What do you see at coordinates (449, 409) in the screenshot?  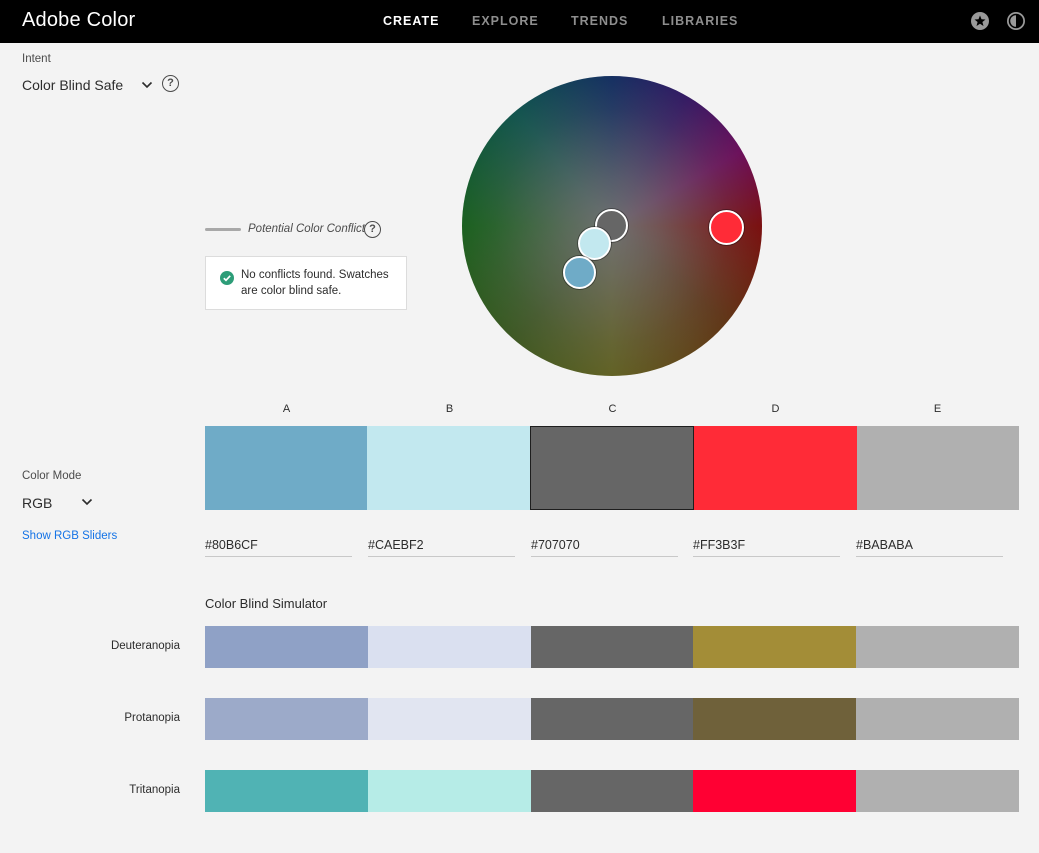 I see `swatch-letter: B` at bounding box center [449, 409].